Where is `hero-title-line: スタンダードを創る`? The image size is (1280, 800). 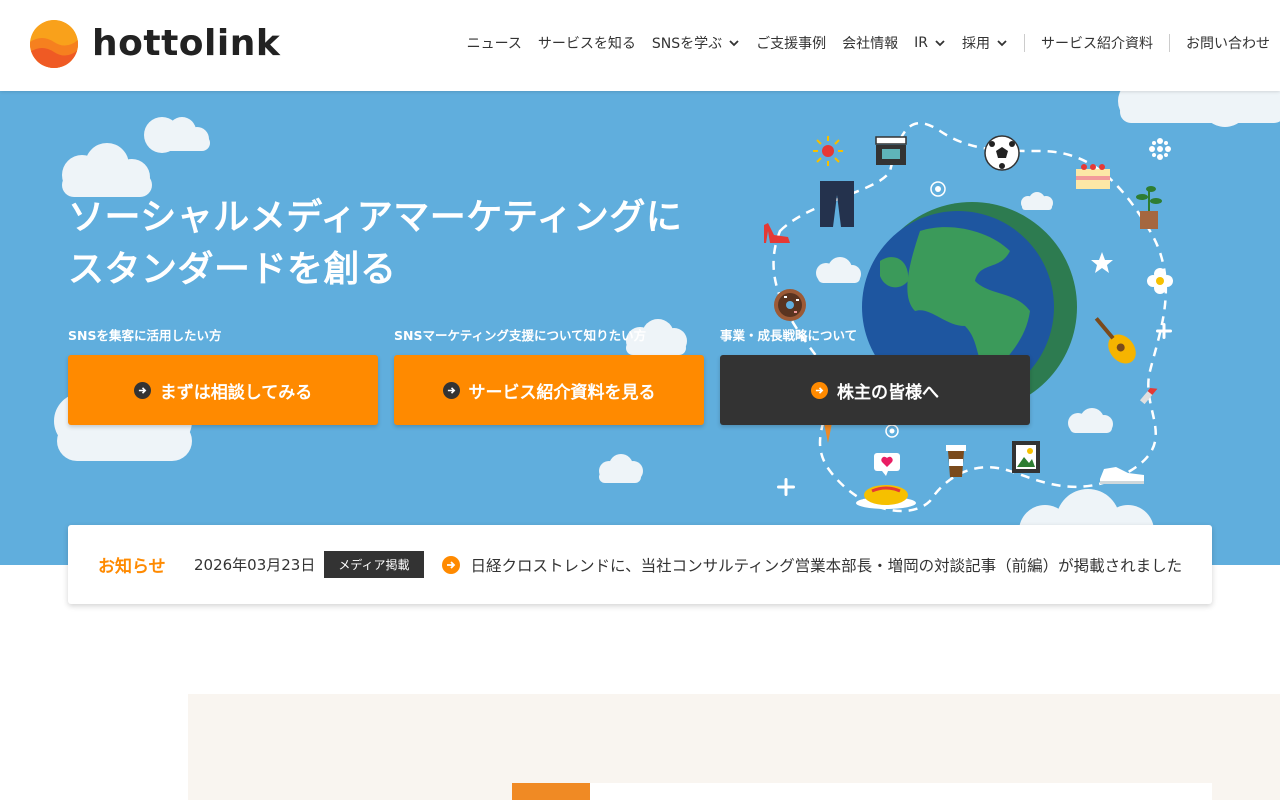
hero-title-line: スタンダードを創る is located at coordinates (232, 269).